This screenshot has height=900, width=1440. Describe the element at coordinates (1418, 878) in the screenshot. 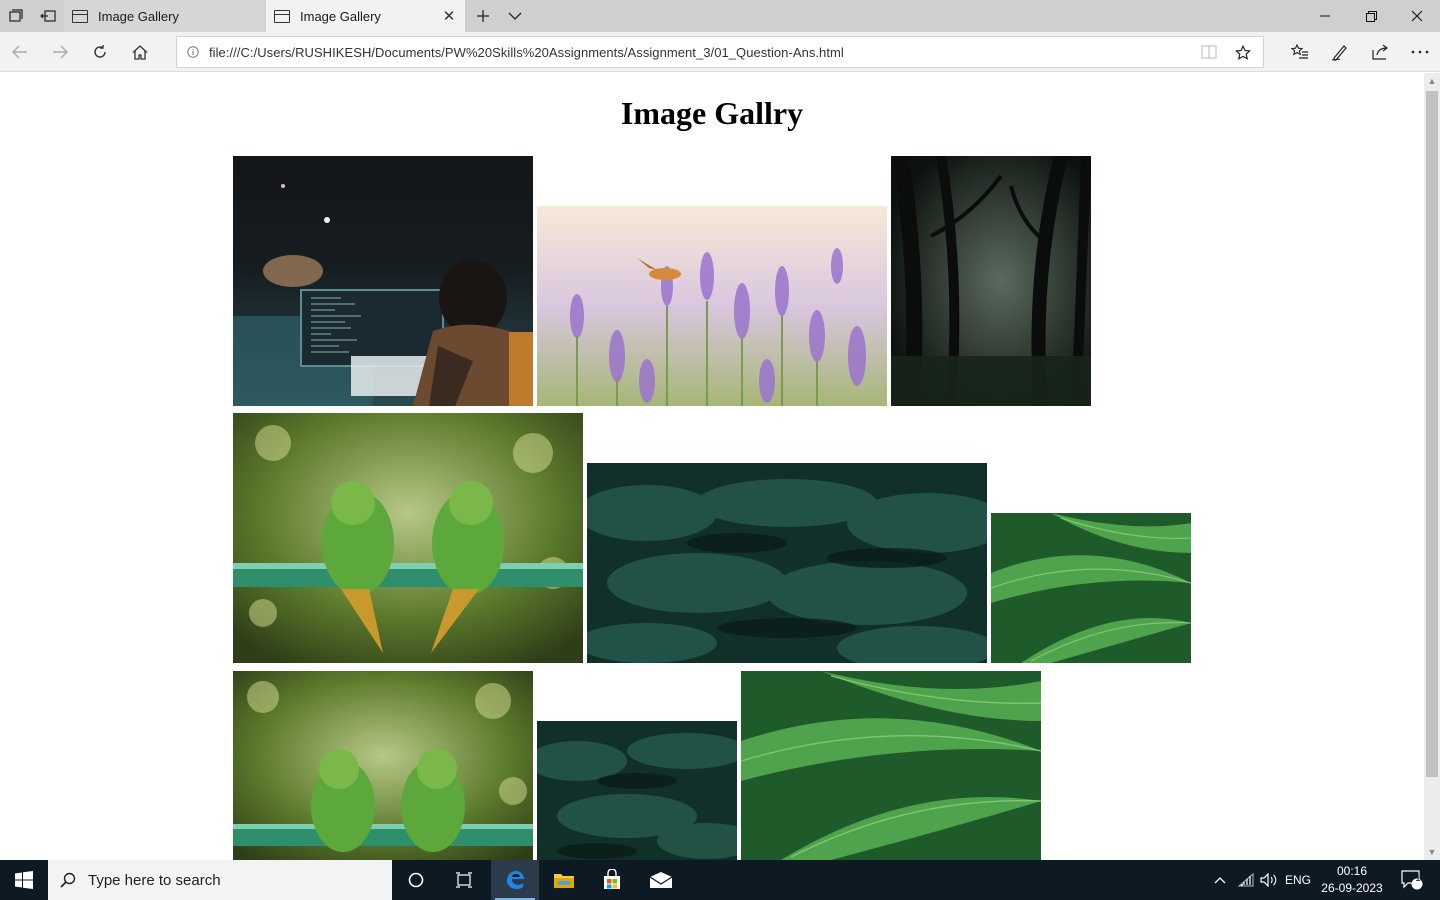

I see `notification-count-badge: 1` at that location.